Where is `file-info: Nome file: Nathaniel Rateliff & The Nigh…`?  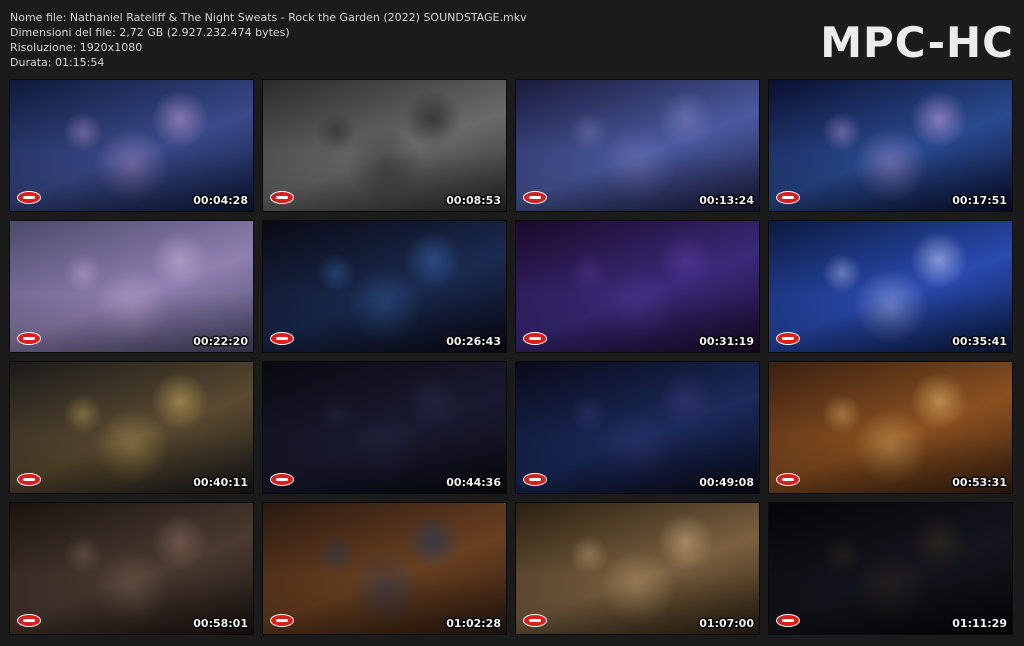 file-info: Nome file: Nathaniel Rateliff & The Nigh… is located at coordinates (268, 40).